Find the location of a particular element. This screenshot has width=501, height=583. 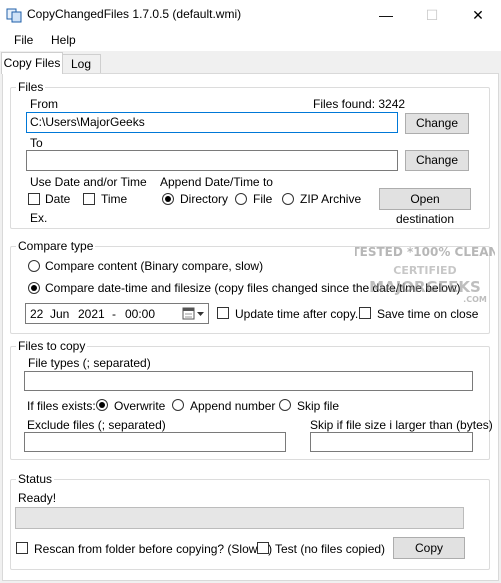

append-number-label: Append number is located at coordinates (233, 406).